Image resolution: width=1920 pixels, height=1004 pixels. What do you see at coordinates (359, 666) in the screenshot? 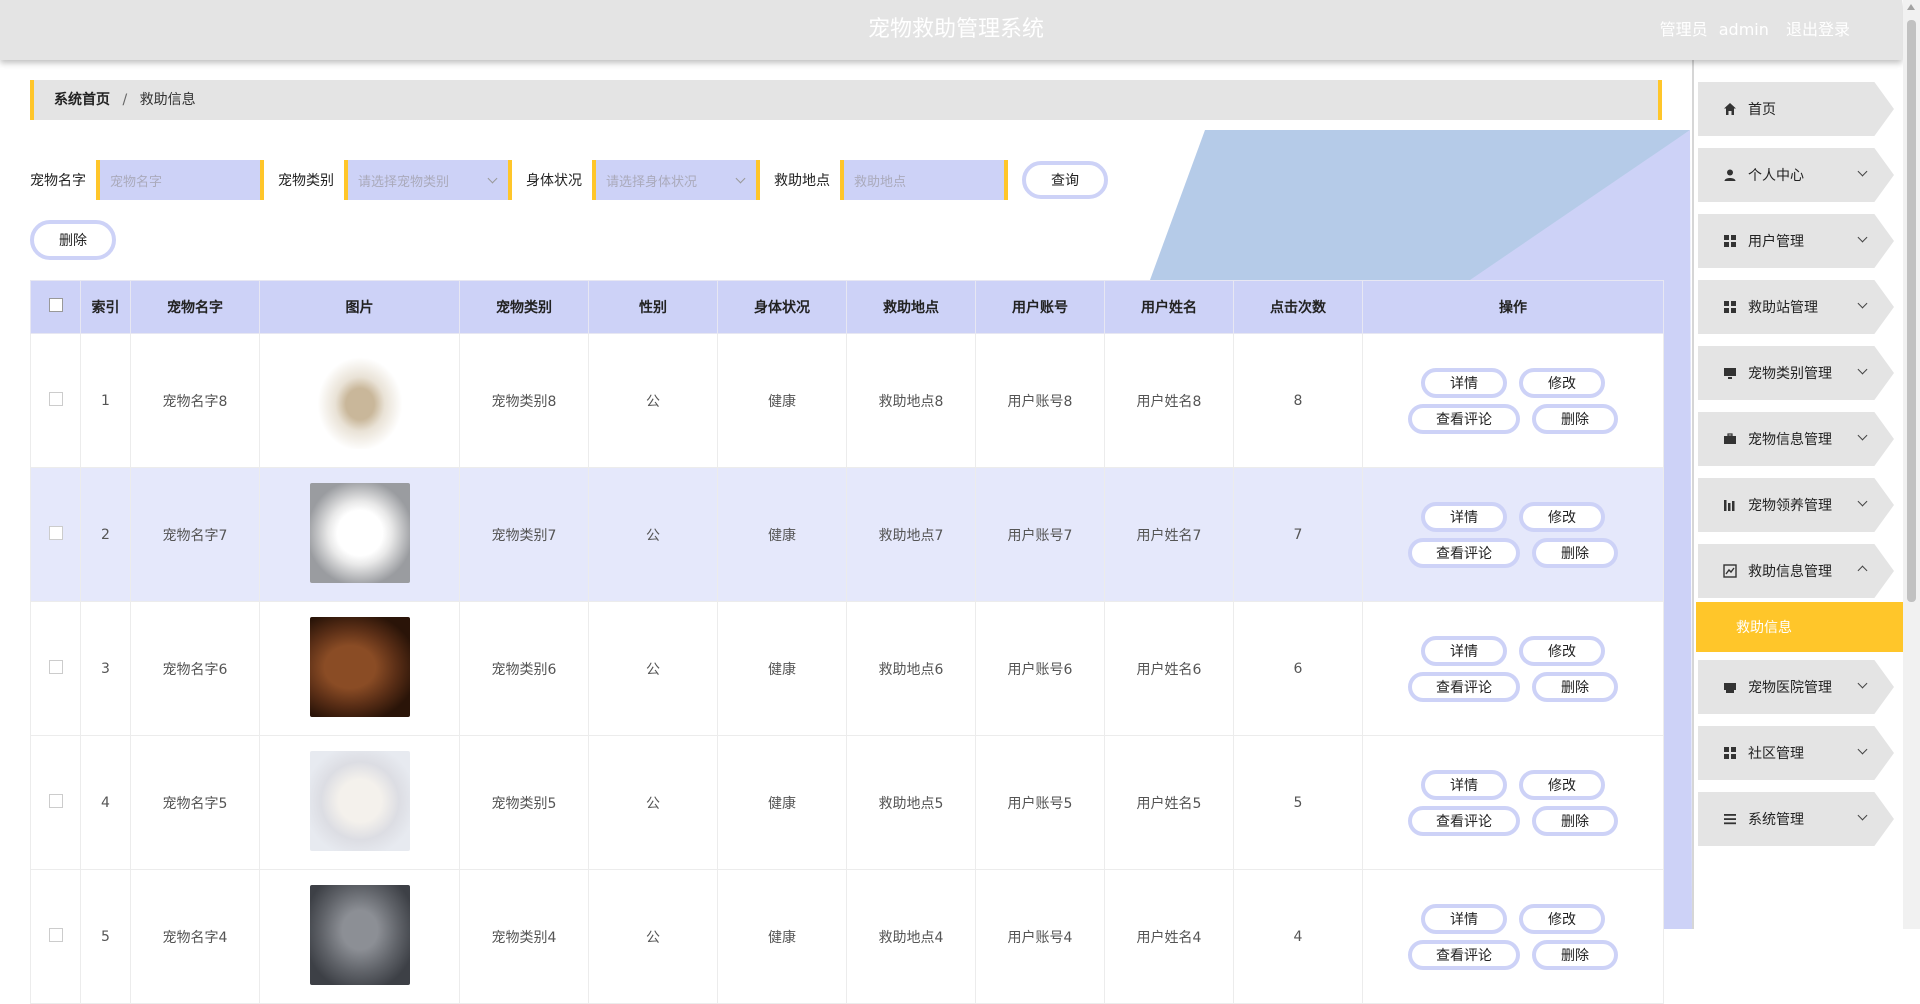
I see `dog-and-kitten-photo` at bounding box center [359, 666].